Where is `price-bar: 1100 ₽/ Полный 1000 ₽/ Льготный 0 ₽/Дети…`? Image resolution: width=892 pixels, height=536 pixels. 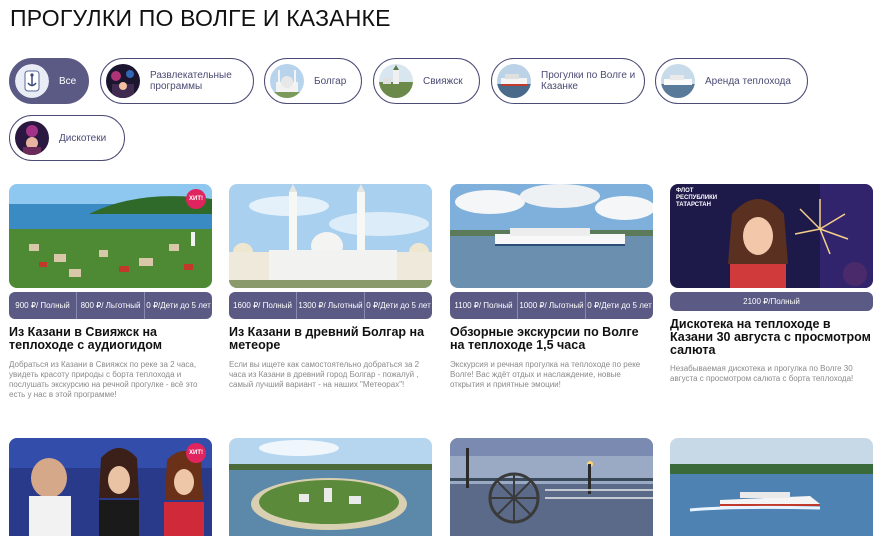
price-bar: 1100 ₽/ Полный 1000 ₽/ Льготный 0 ₽/Дети… is located at coordinates (551, 305).